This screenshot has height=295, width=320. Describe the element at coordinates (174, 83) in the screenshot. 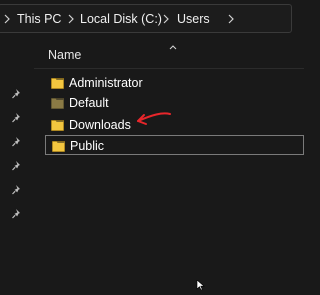

I see `list-item: Administrator` at that location.